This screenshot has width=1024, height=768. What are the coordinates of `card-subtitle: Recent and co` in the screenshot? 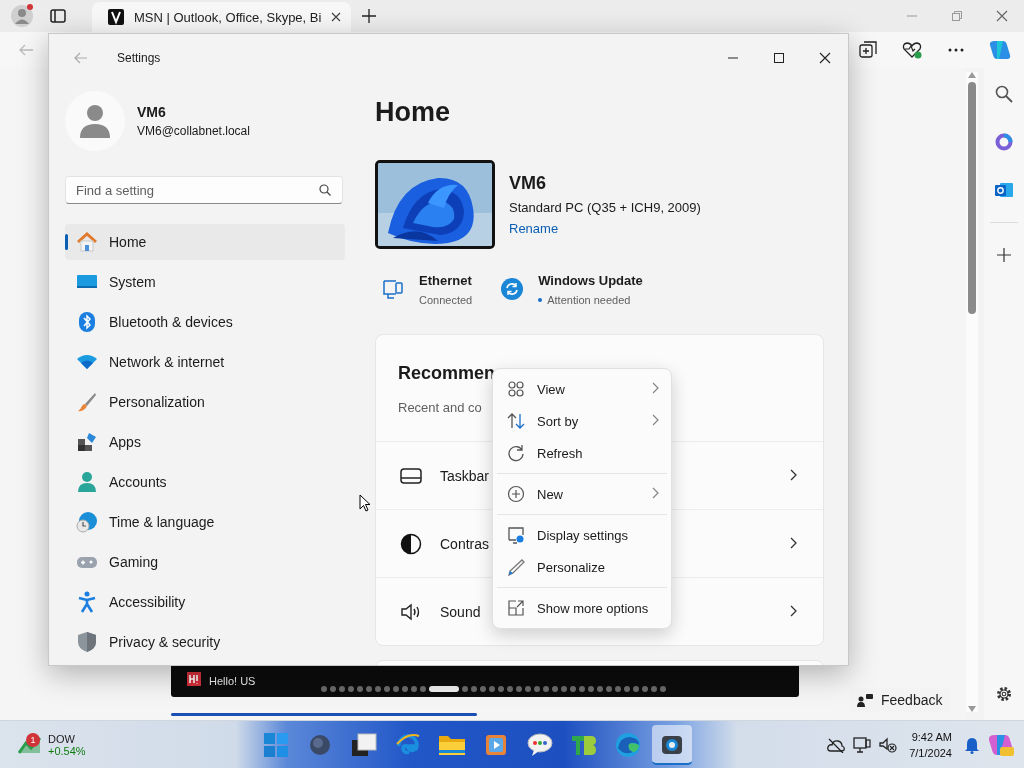 It's located at (440, 407).